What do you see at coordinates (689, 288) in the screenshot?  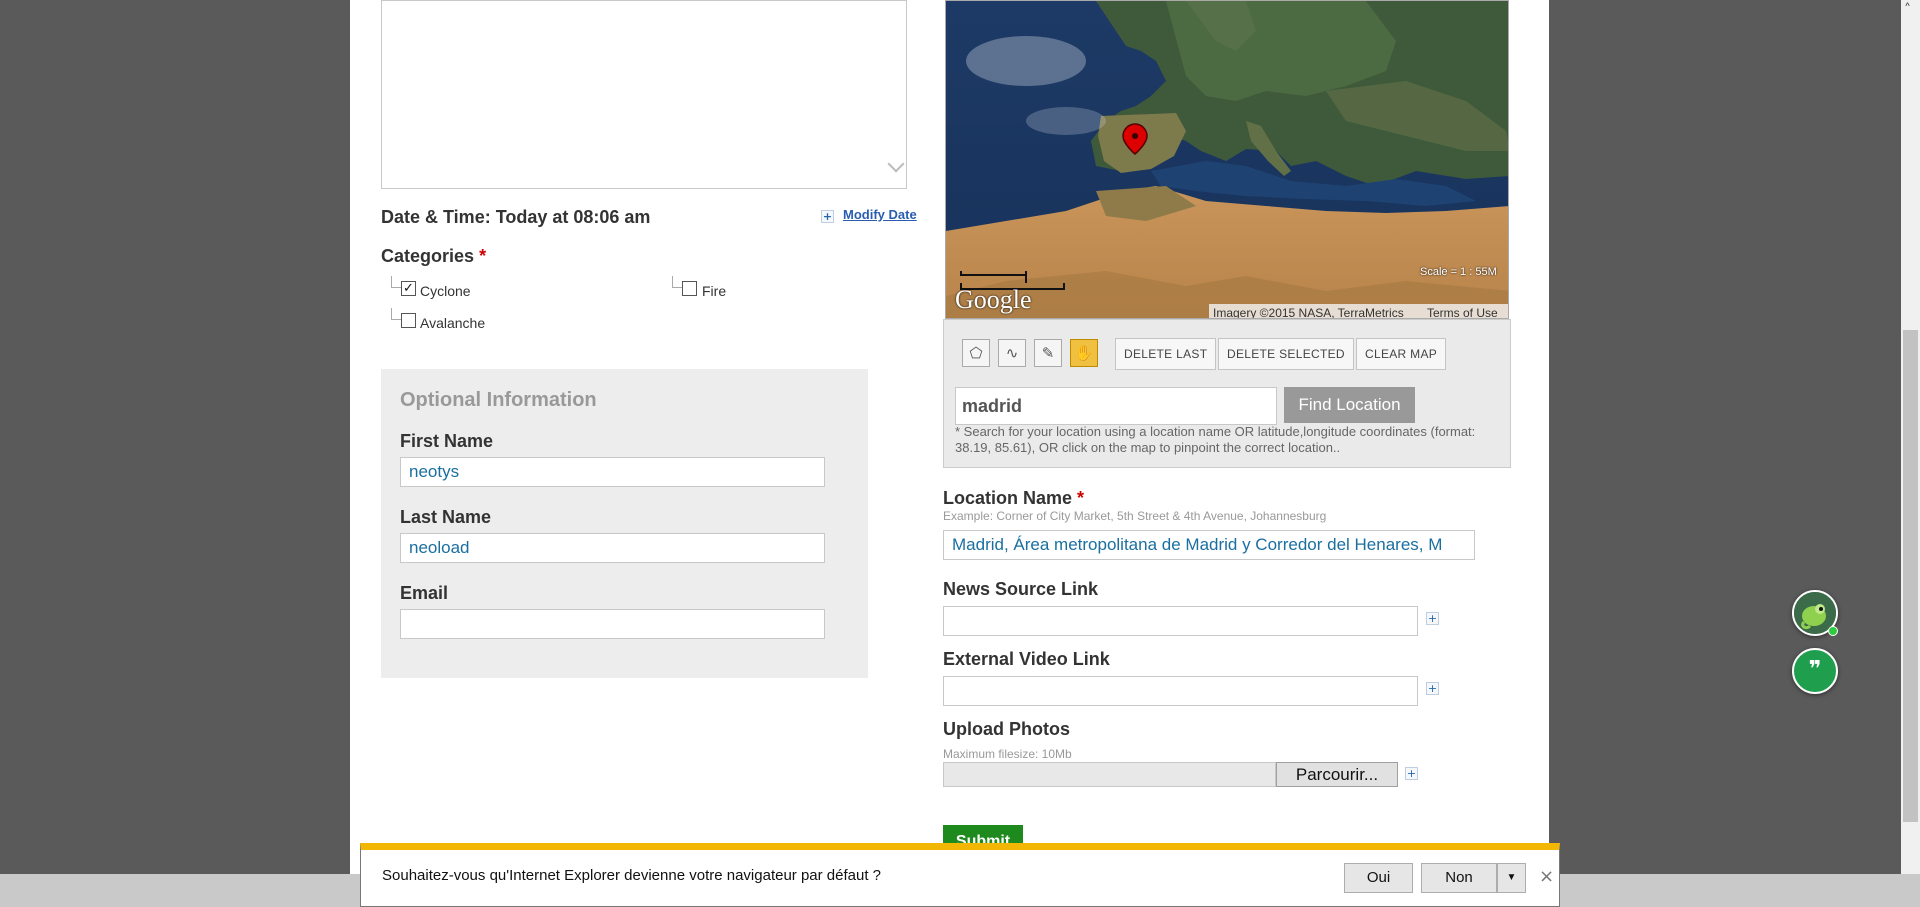 I see `category-checkbox-fire` at bounding box center [689, 288].